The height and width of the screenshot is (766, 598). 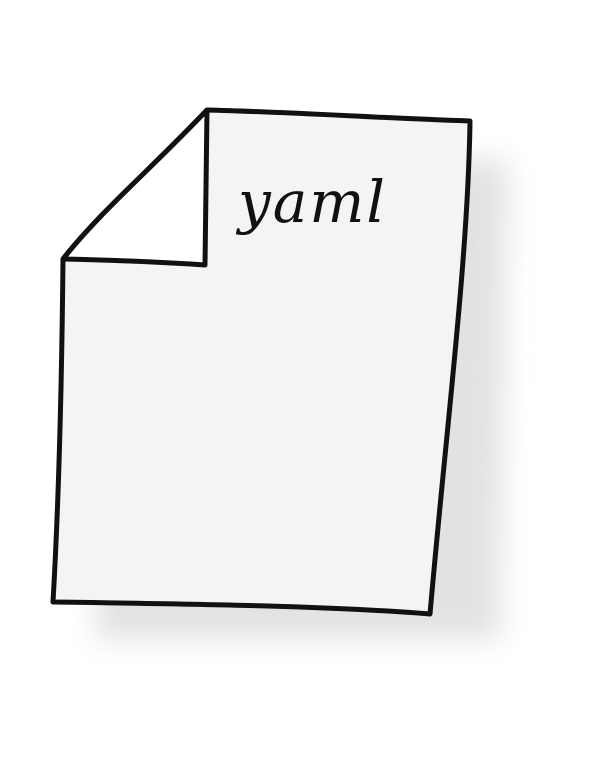 What do you see at coordinates (311, 202) in the screenshot?
I see `file-type-label: yaml` at bounding box center [311, 202].